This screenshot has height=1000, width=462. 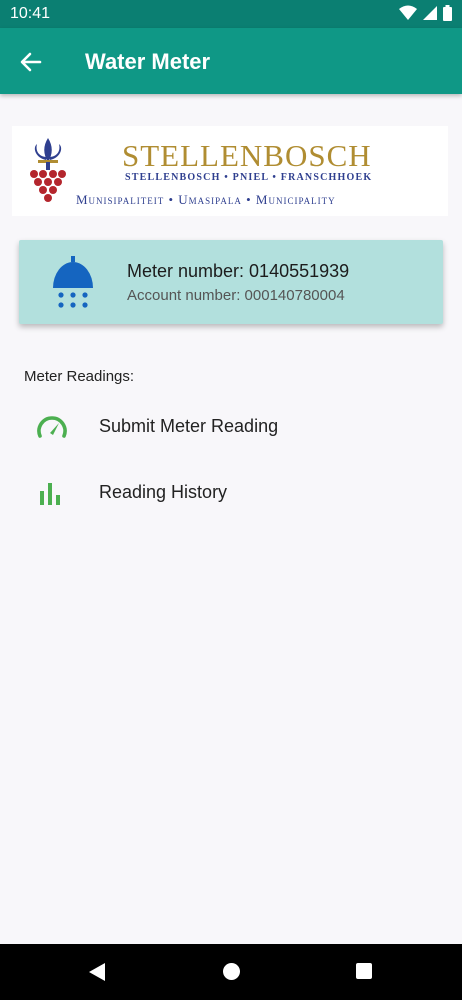 I want to click on status-bar: 10:41, so click(x=231, y=14).